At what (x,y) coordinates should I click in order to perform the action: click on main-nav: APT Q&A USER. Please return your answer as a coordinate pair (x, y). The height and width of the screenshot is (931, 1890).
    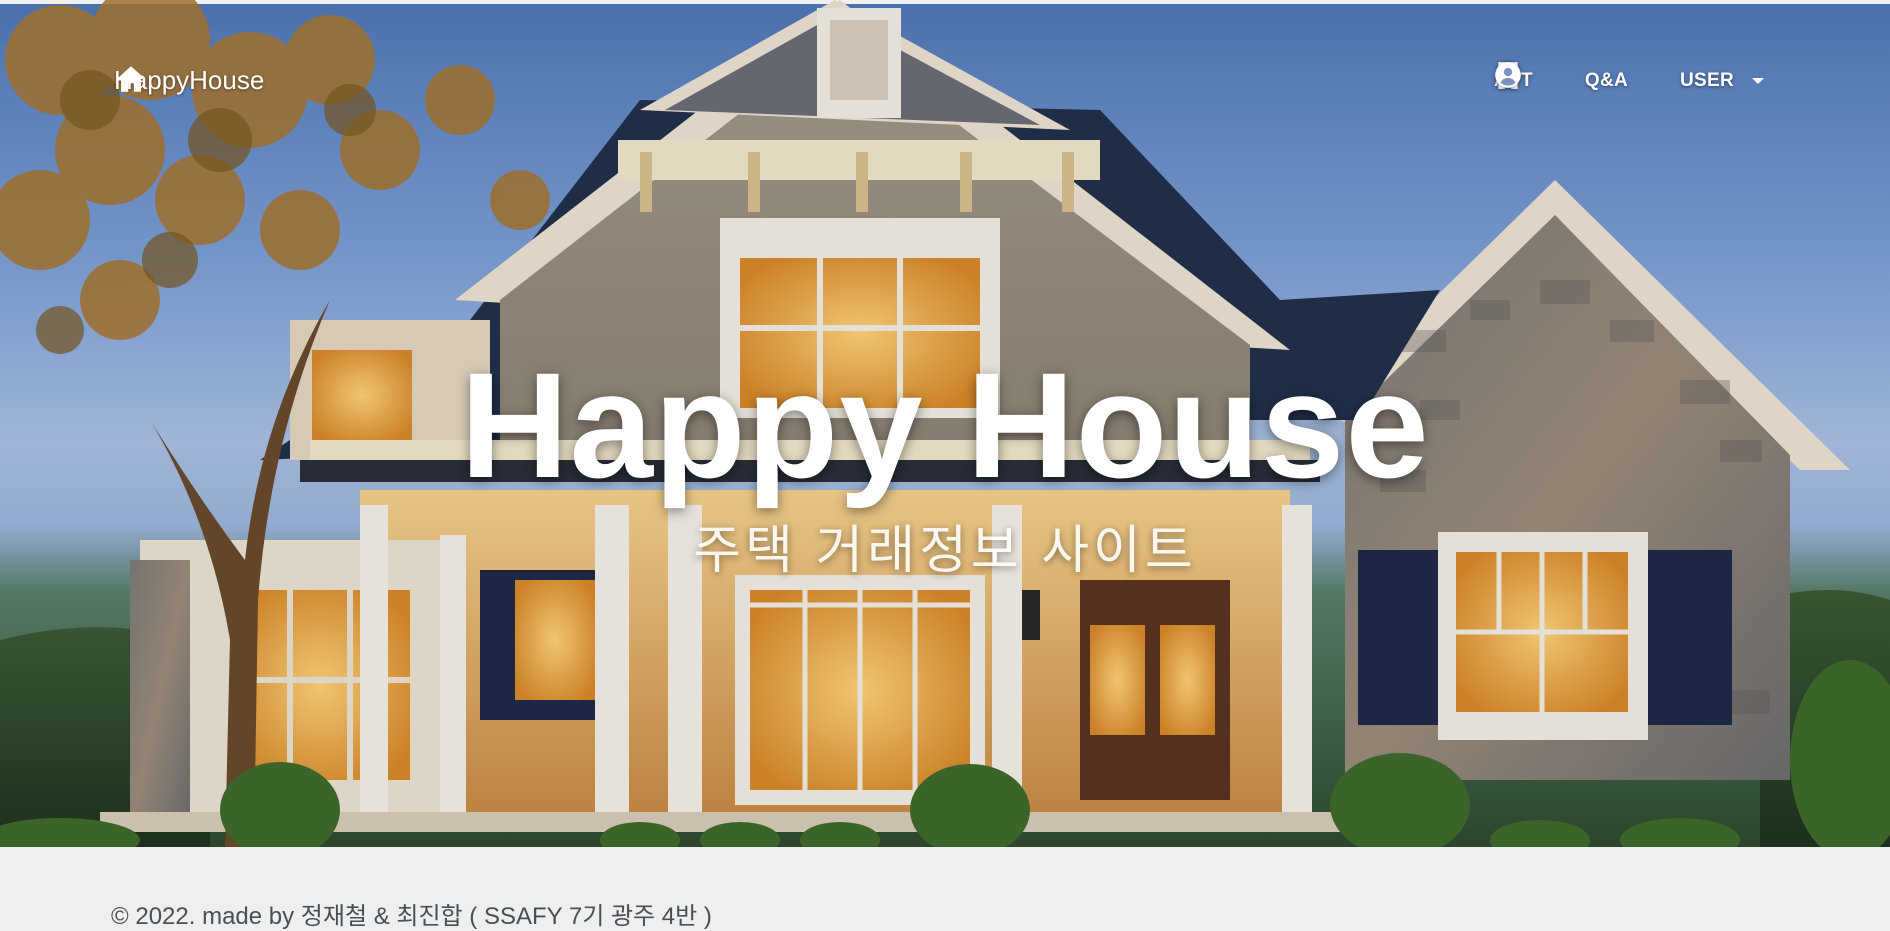
    Looking at the image, I should click on (1629, 81).